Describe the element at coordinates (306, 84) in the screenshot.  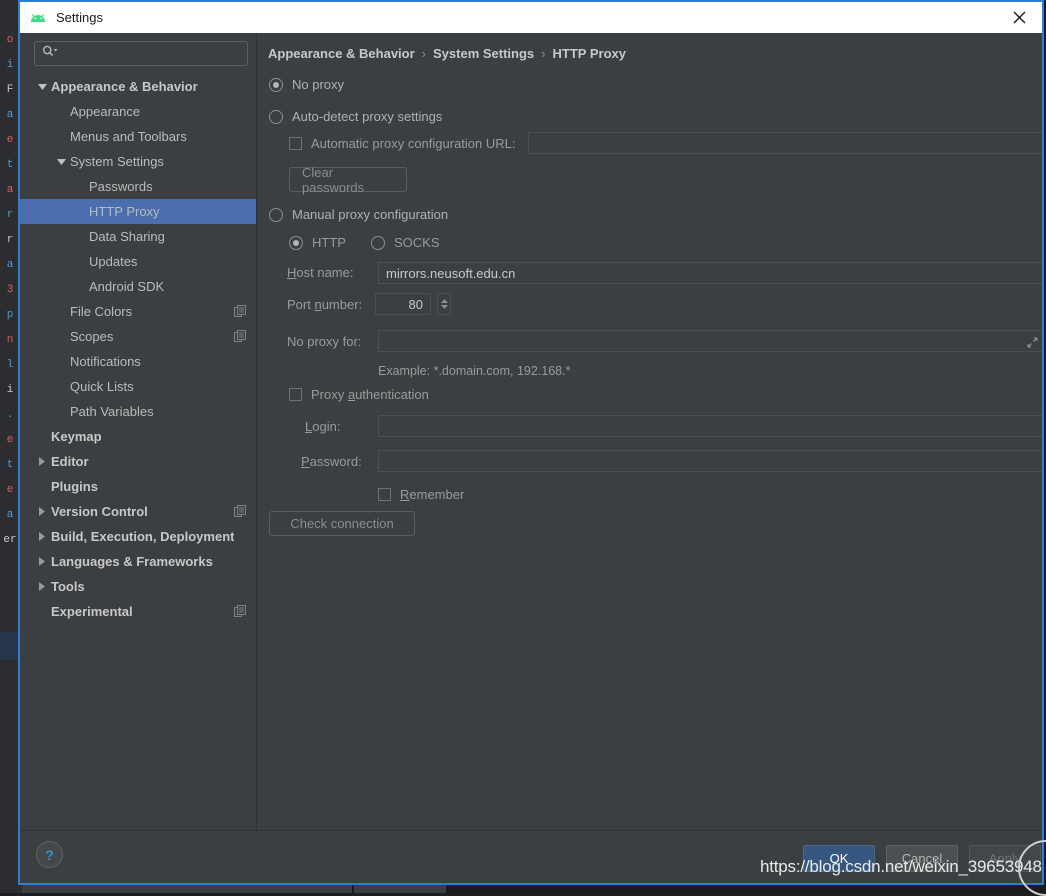
I see `no-proxy-option: No proxy` at that location.